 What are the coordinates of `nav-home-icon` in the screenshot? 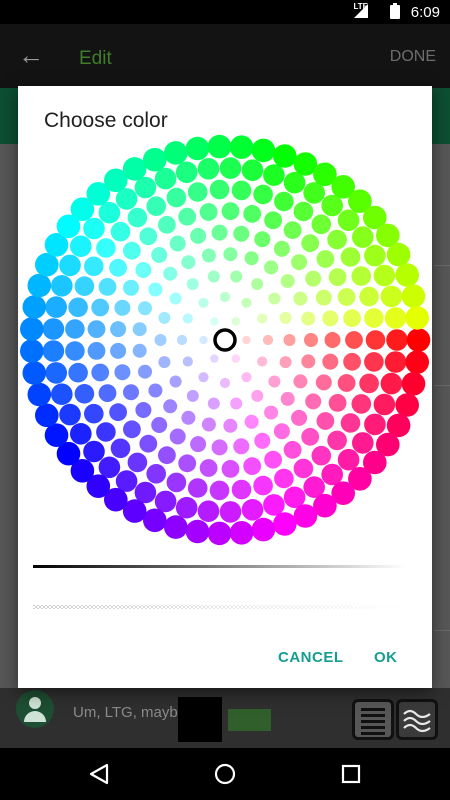 It's located at (225, 774).